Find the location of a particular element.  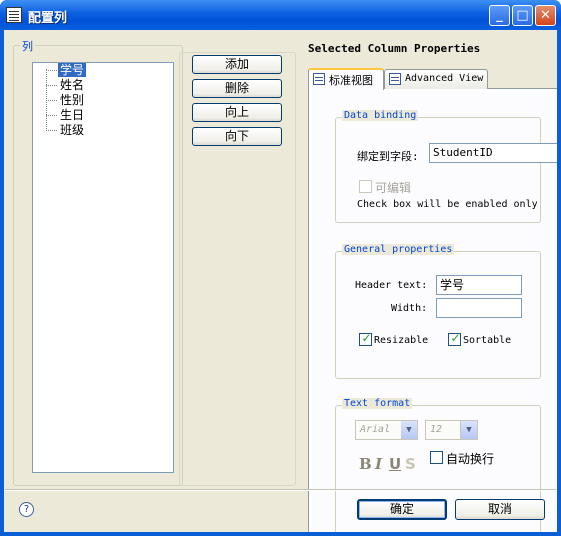

strikeout-button: S is located at coordinates (410, 464).